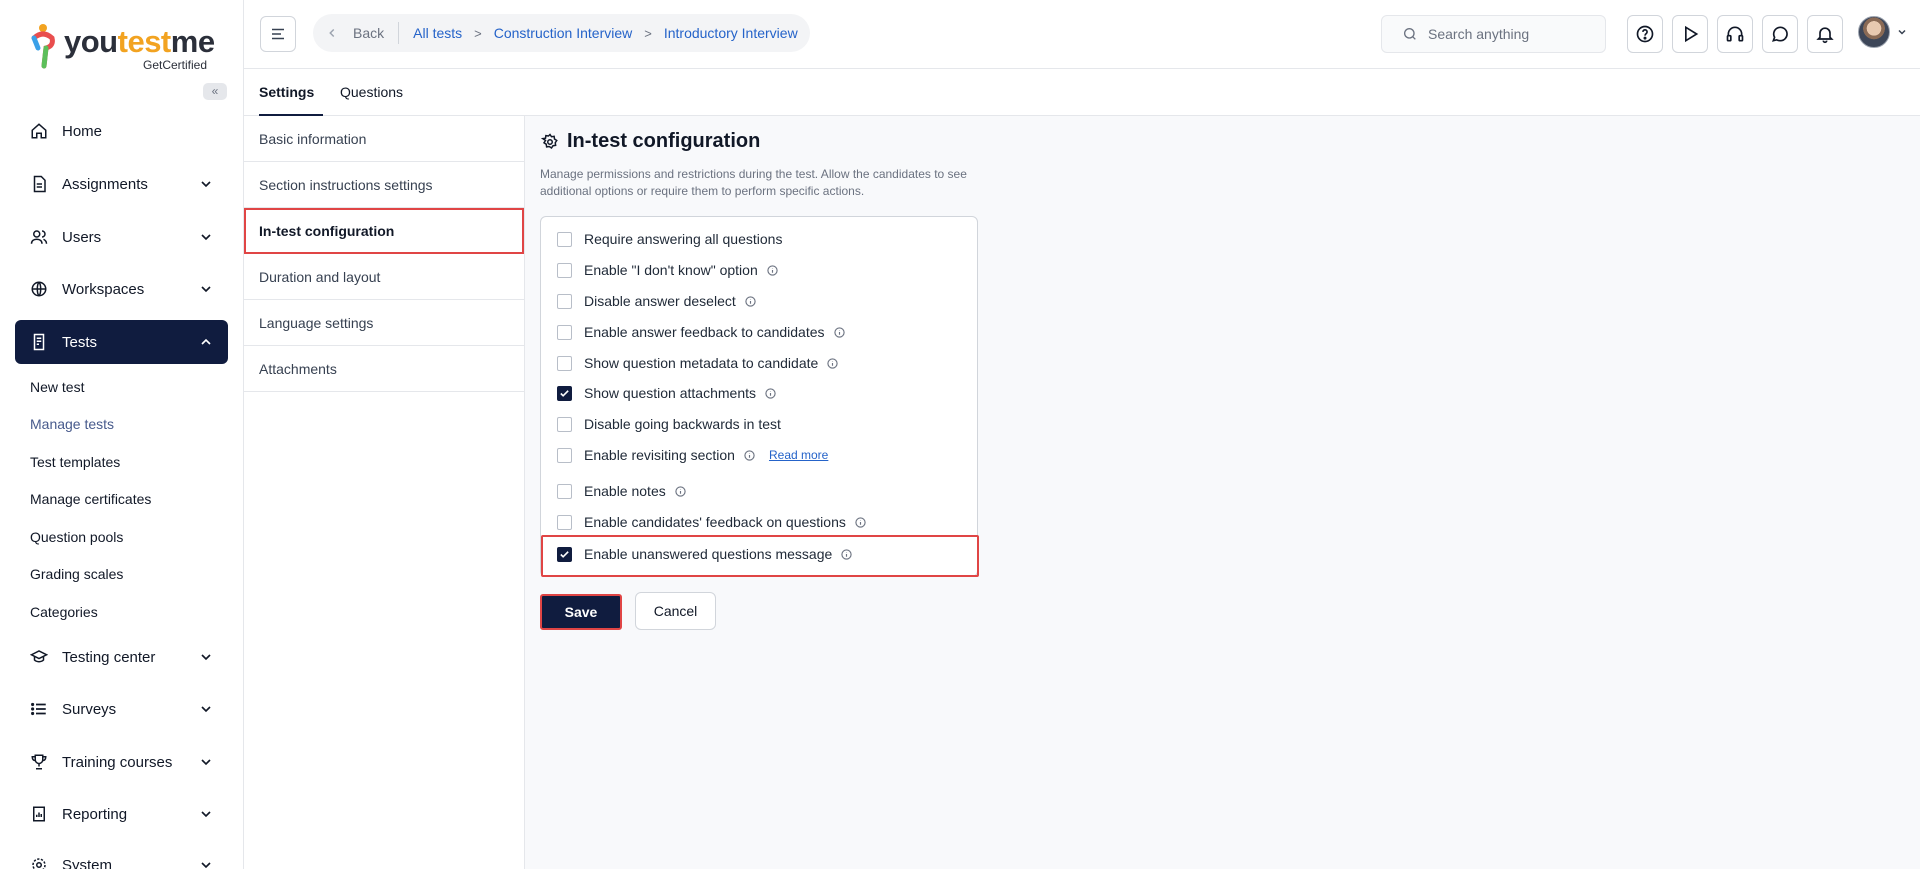  I want to click on page-title: In-test configuration, so click(650, 141).